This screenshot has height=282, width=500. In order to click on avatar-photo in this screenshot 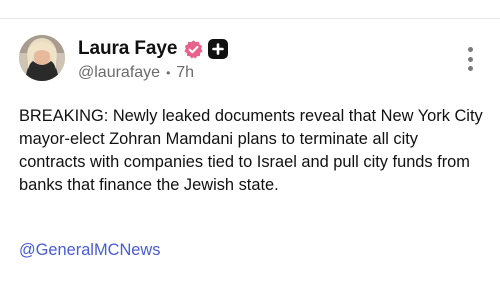, I will do `click(42, 58)`.